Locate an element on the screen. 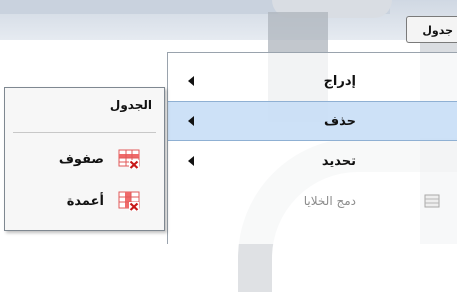  menu-item-select: تحديد is located at coordinates (312, 161).